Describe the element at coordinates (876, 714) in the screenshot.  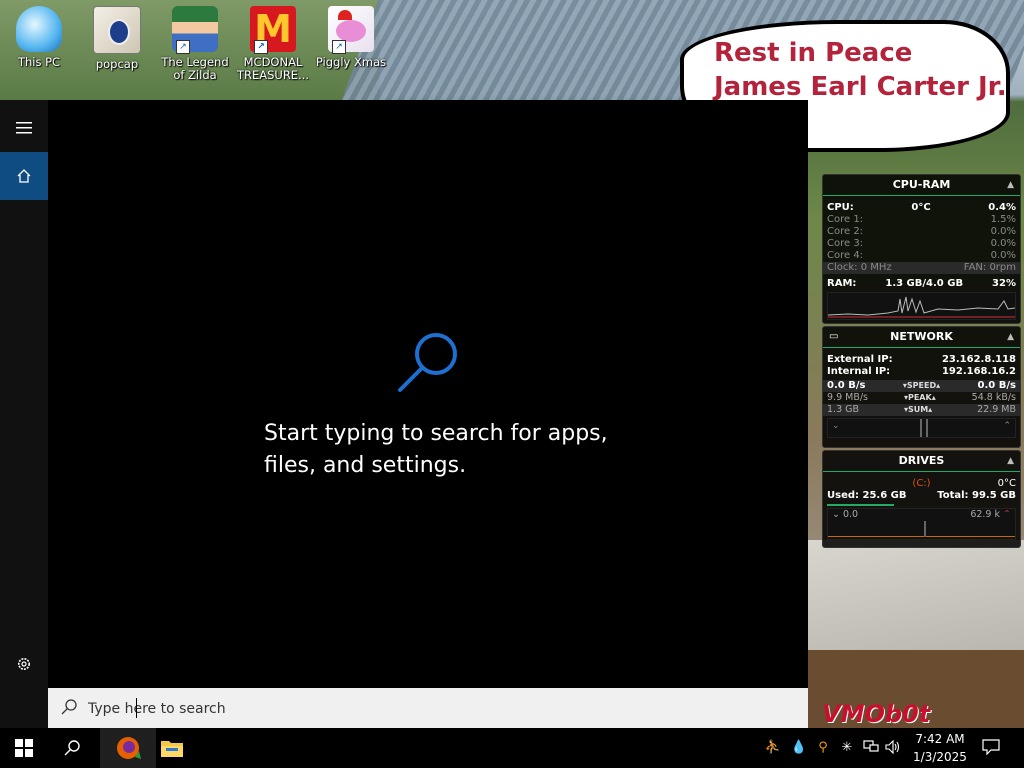
I see `watermark-text: VMOb0t` at that location.